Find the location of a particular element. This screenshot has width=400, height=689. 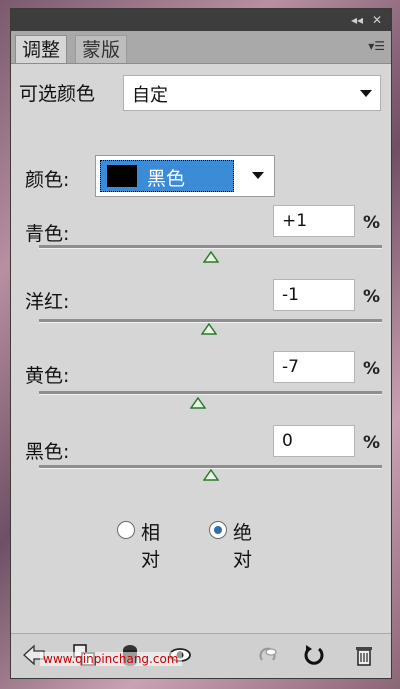

absolute-label: 绝对 is located at coordinates (242, 545).